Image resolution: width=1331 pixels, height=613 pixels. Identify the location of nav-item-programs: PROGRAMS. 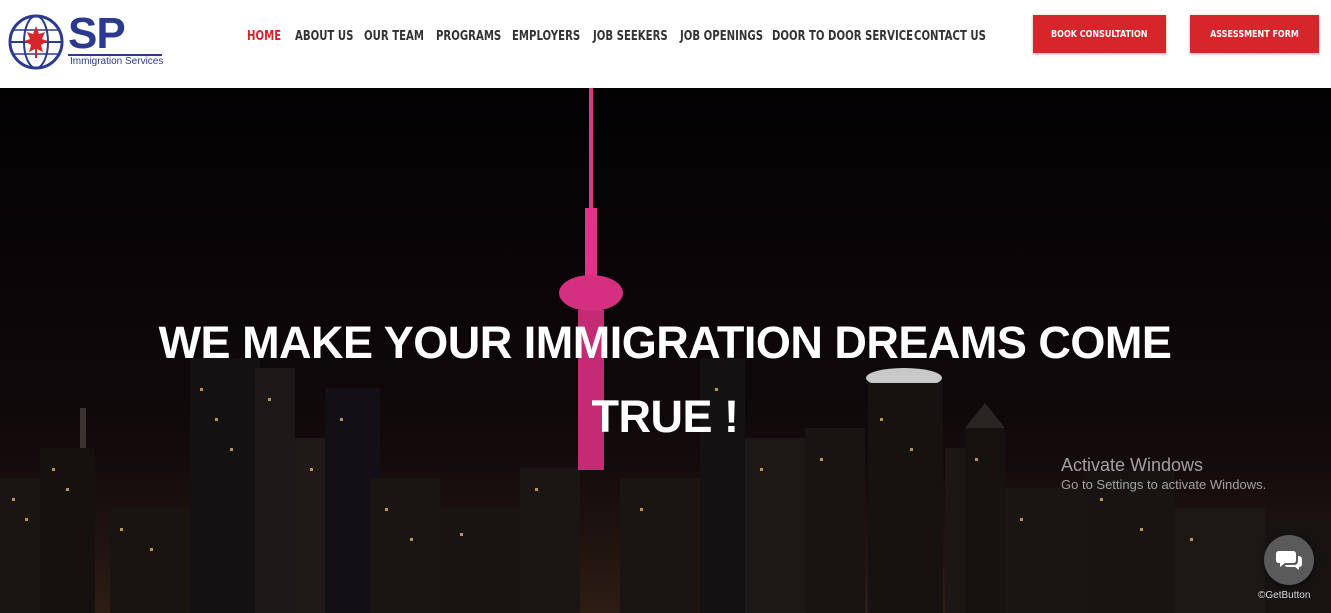
(468, 37).